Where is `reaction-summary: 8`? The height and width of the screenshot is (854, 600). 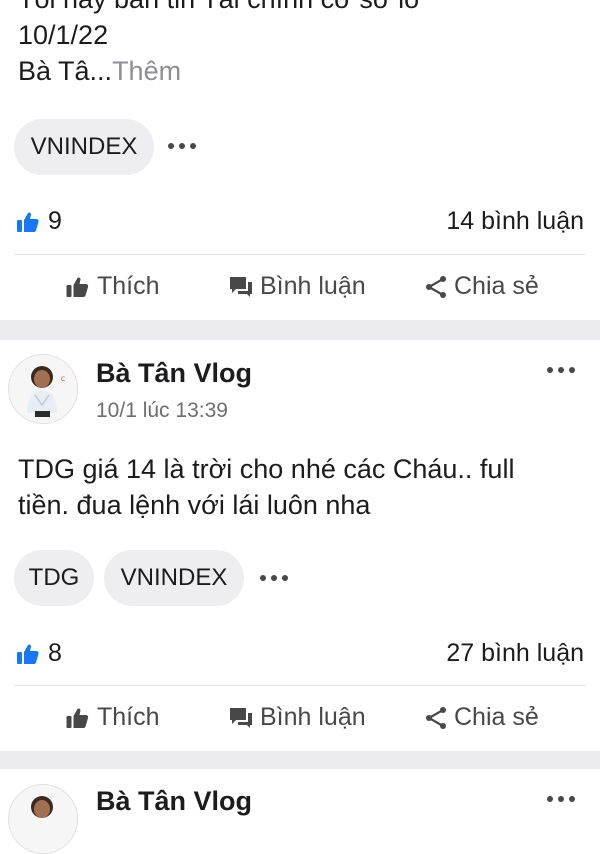 reaction-summary: 8 is located at coordinates (39, 653).